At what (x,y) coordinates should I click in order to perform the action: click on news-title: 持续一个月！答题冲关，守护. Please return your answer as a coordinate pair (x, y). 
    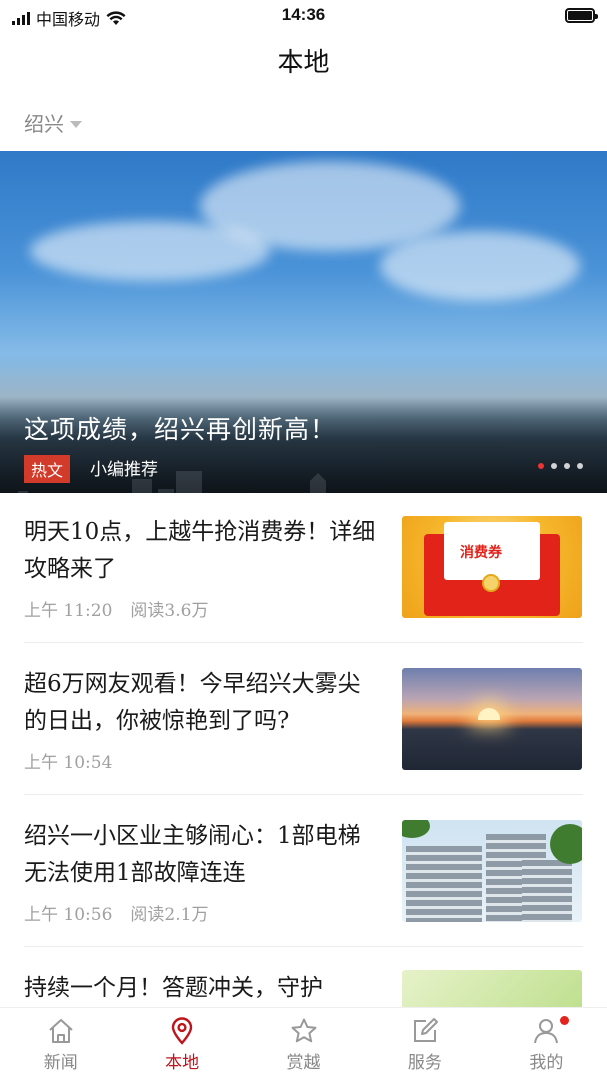
    Looking at the image, I should click on (202, 988).